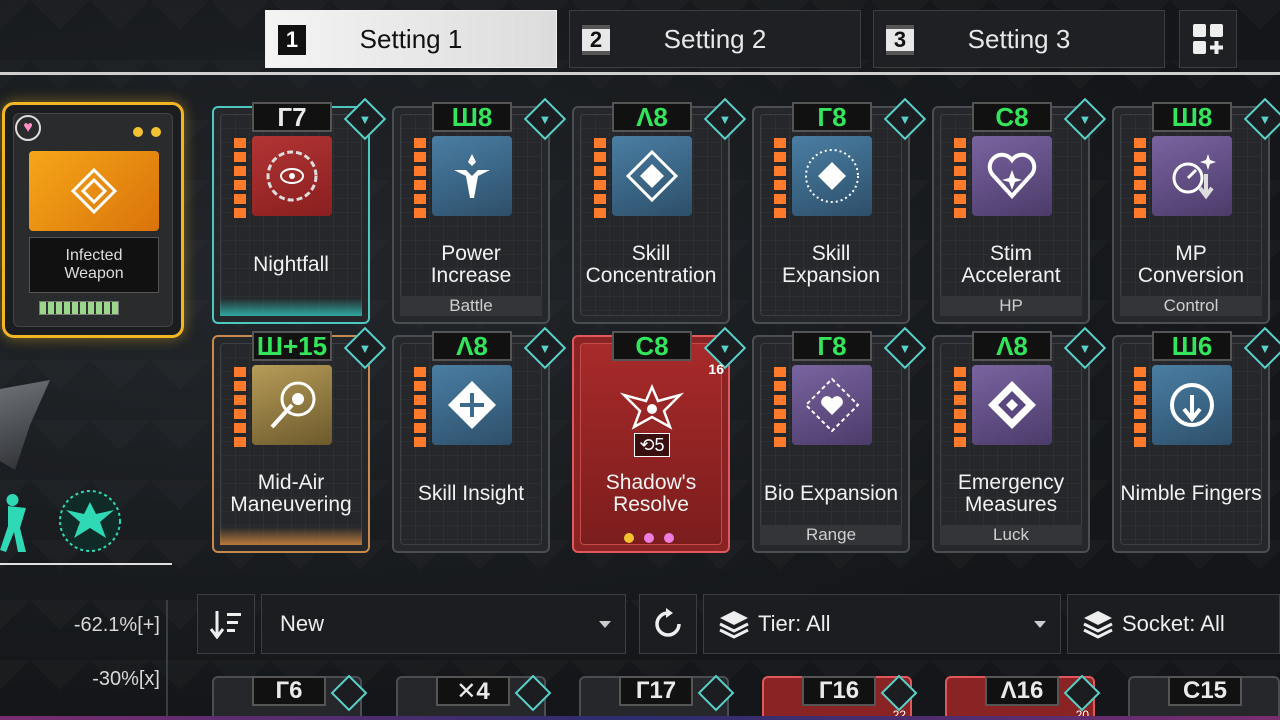 This screenshot has width=1280, height=720. What do you see at coordinates (1192, 346) in the screenshot?
I see `module-cost: Ш6` at bounding box center [1192, 346].